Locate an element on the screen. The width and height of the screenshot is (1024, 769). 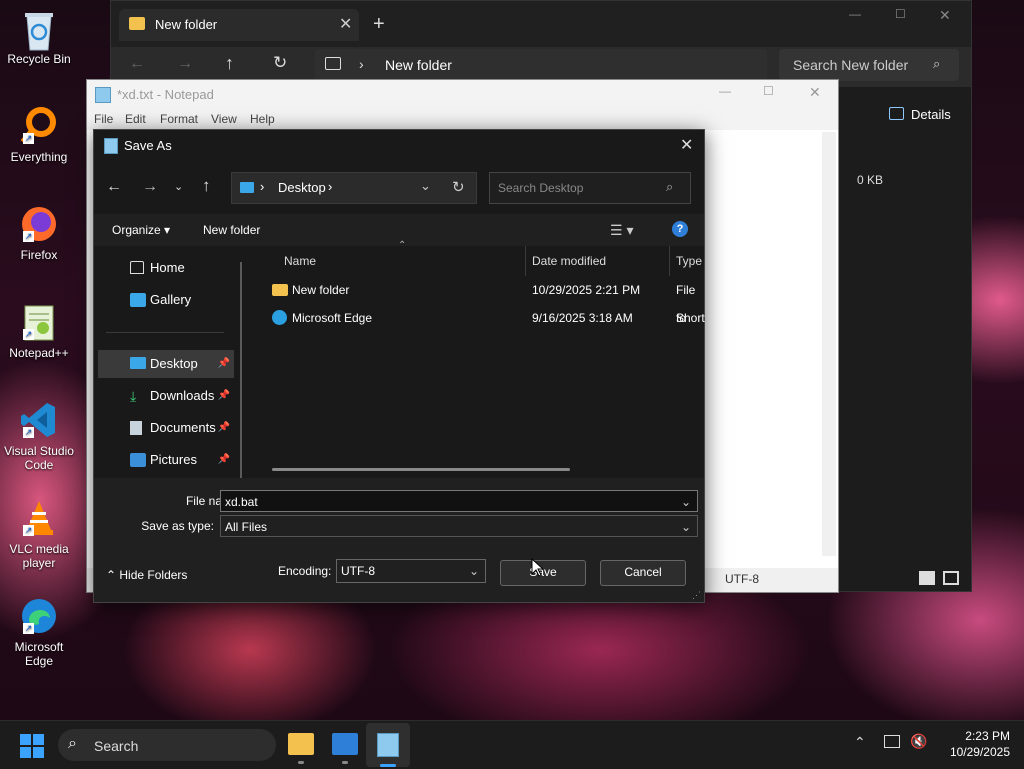
save-as-type-select: All Files ⌄ is located at coordinates (459, 526).